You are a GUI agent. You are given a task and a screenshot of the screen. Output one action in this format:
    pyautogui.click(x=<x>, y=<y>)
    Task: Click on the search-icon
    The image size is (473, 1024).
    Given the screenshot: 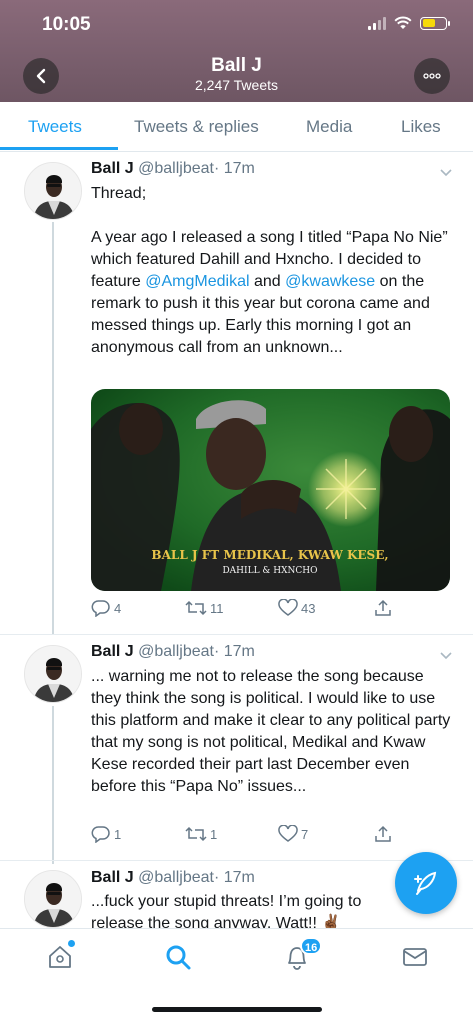 What is the action you would take?
    pyautogui.click(x=178, y=957)
    